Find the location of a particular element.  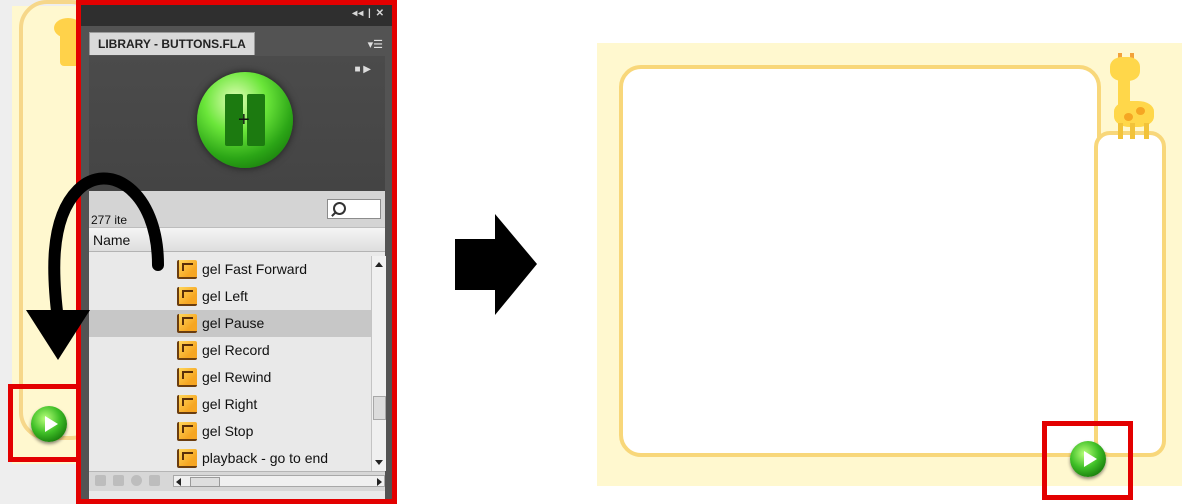

right-arrow-icon is located at coordinates (496, 264).